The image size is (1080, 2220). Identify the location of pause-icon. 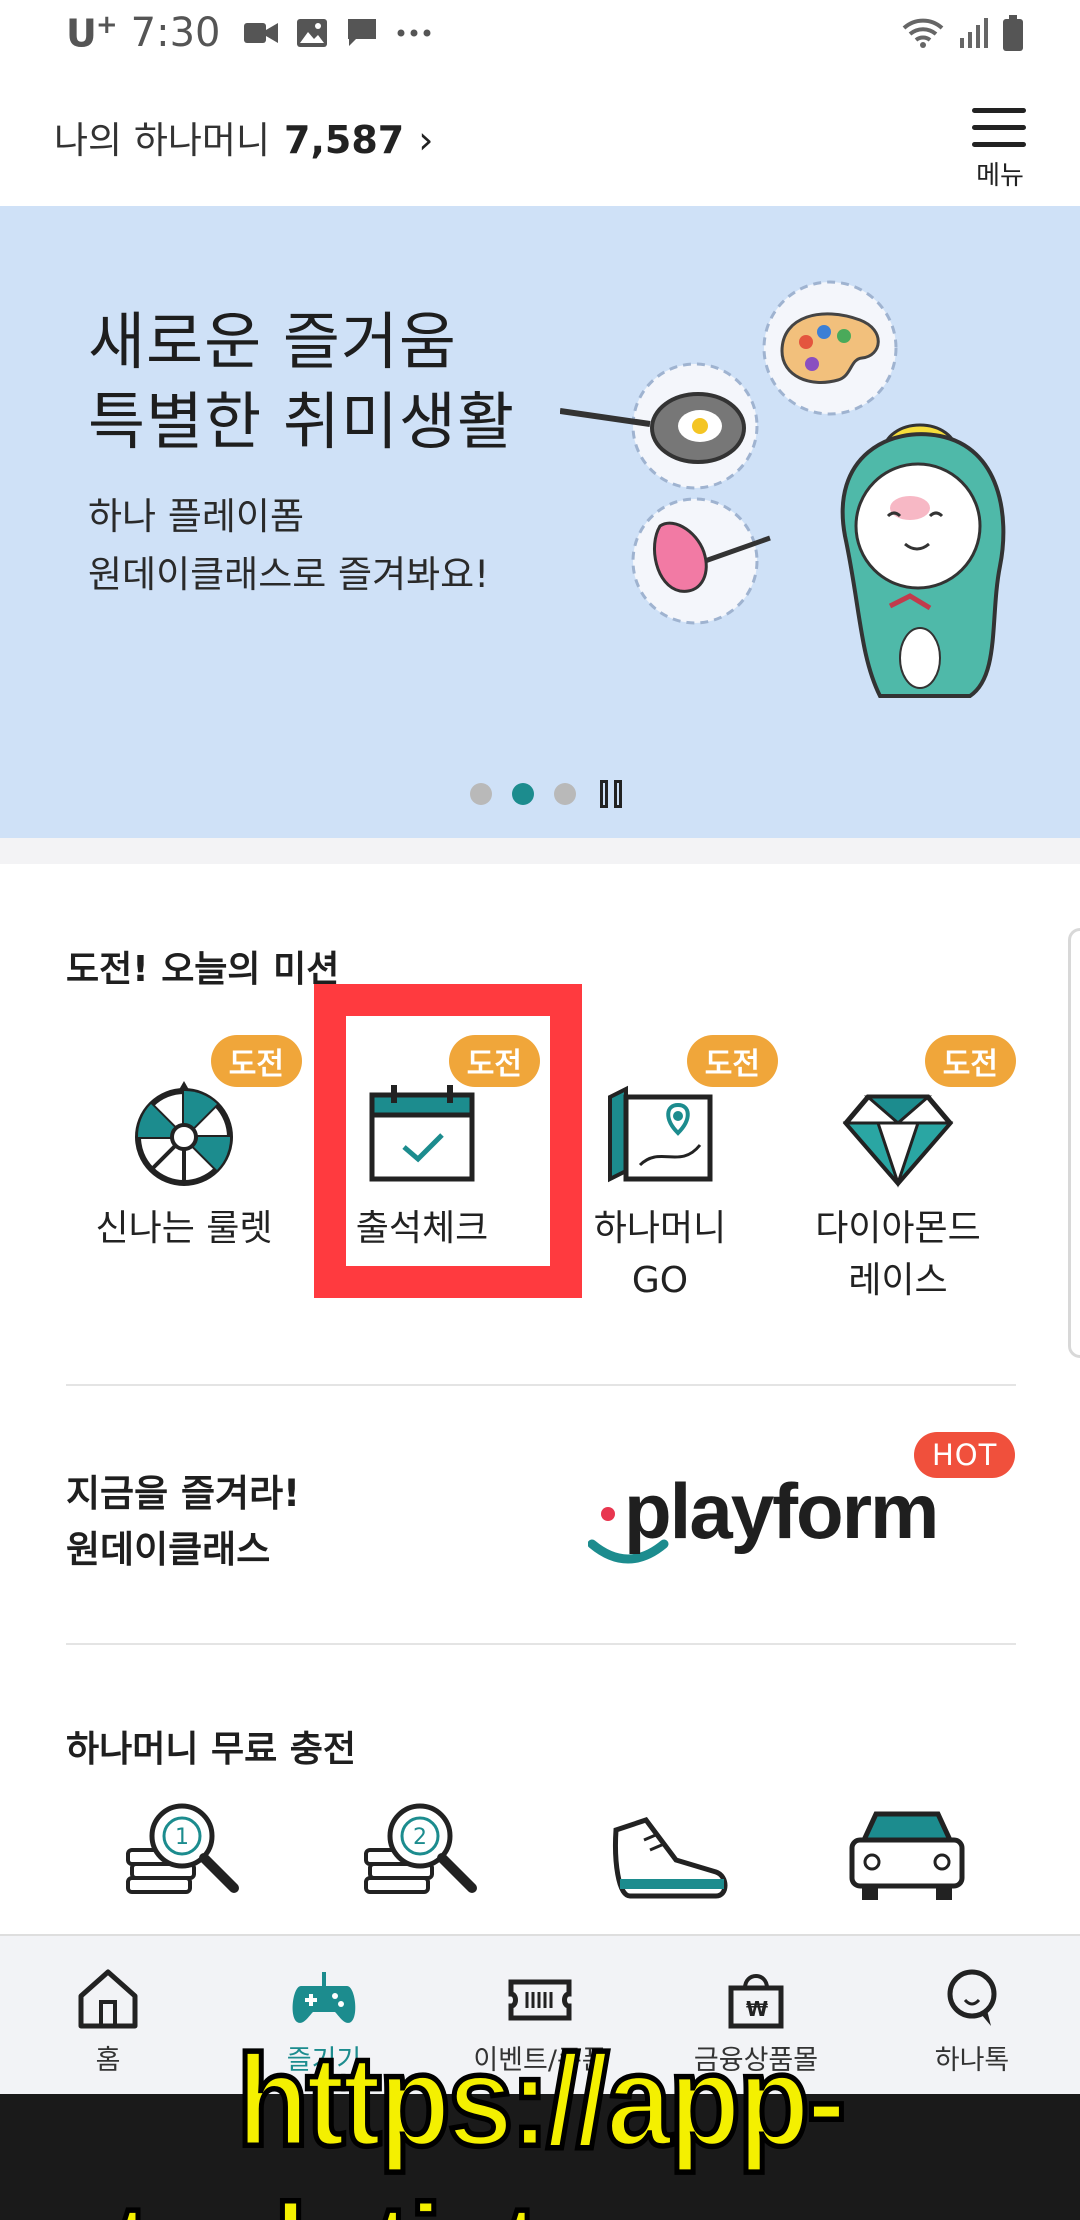
(613, 794).